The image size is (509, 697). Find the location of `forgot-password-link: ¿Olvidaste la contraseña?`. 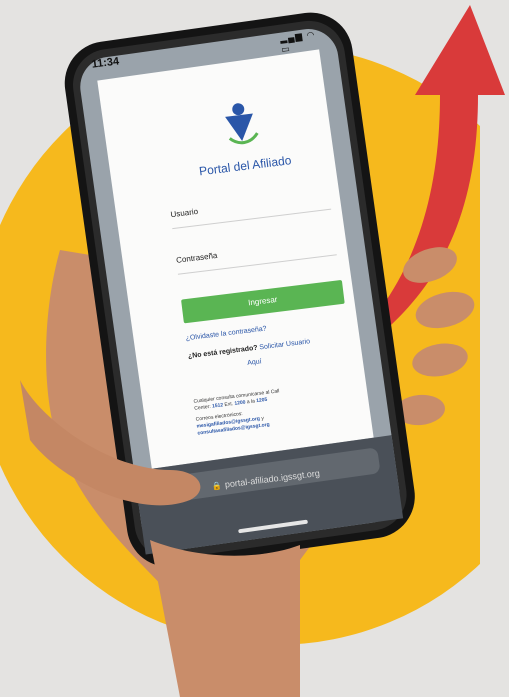

forgot-password-link: ¿Olvidaste la contraseña? is located at coordinates (226, 333).